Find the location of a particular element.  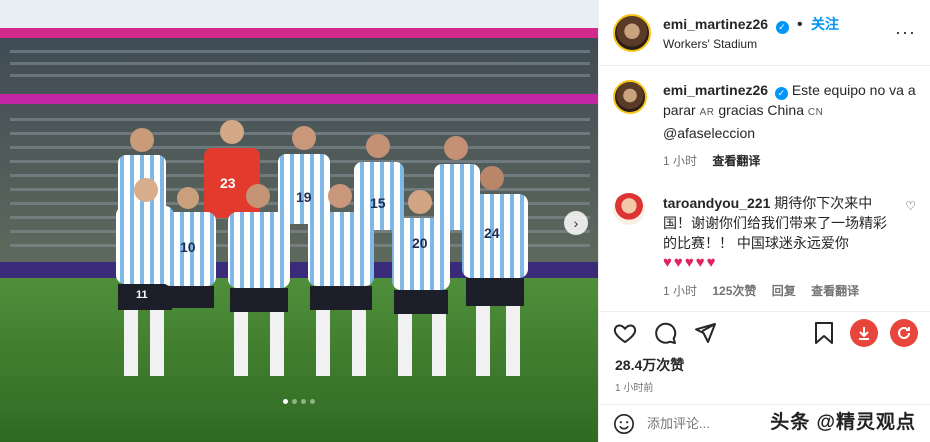

comment-button is located at coordinates (665, 333).